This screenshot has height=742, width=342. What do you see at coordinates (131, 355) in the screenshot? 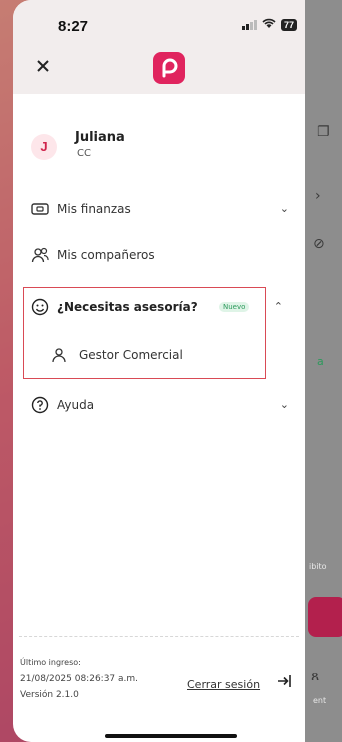
I see `submenu-item-label: Gestor Comercial` at bounding box center [131, 355].